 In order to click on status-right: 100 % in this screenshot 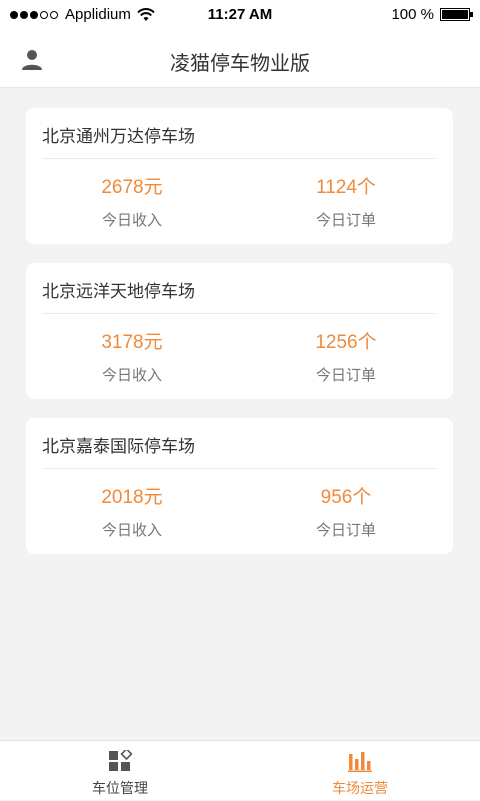, I will do `click(432, 14)`.